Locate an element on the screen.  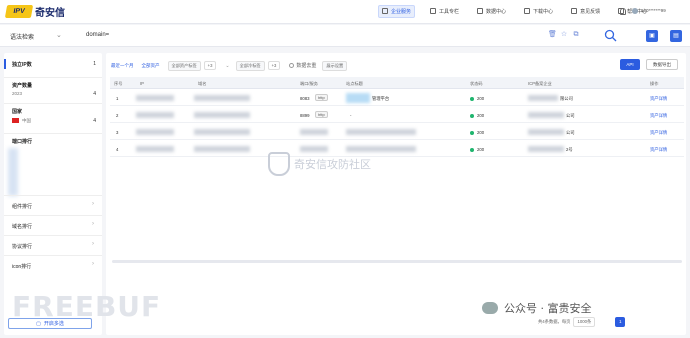
data-icon is located at coordinates (480, 11).